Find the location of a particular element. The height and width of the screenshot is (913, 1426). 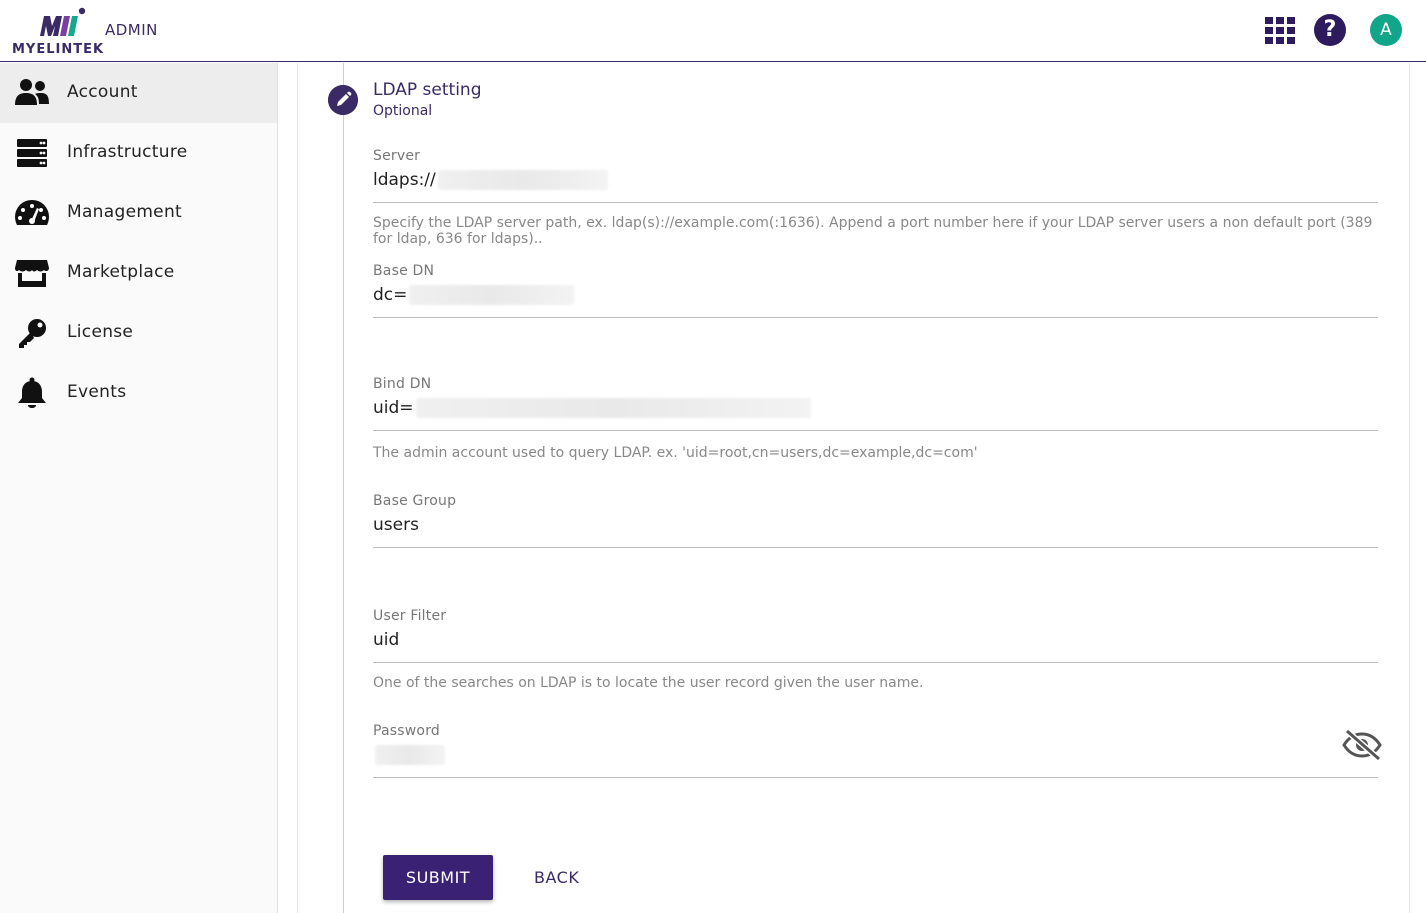

password-label: Password is located at coordinates (406, 731).